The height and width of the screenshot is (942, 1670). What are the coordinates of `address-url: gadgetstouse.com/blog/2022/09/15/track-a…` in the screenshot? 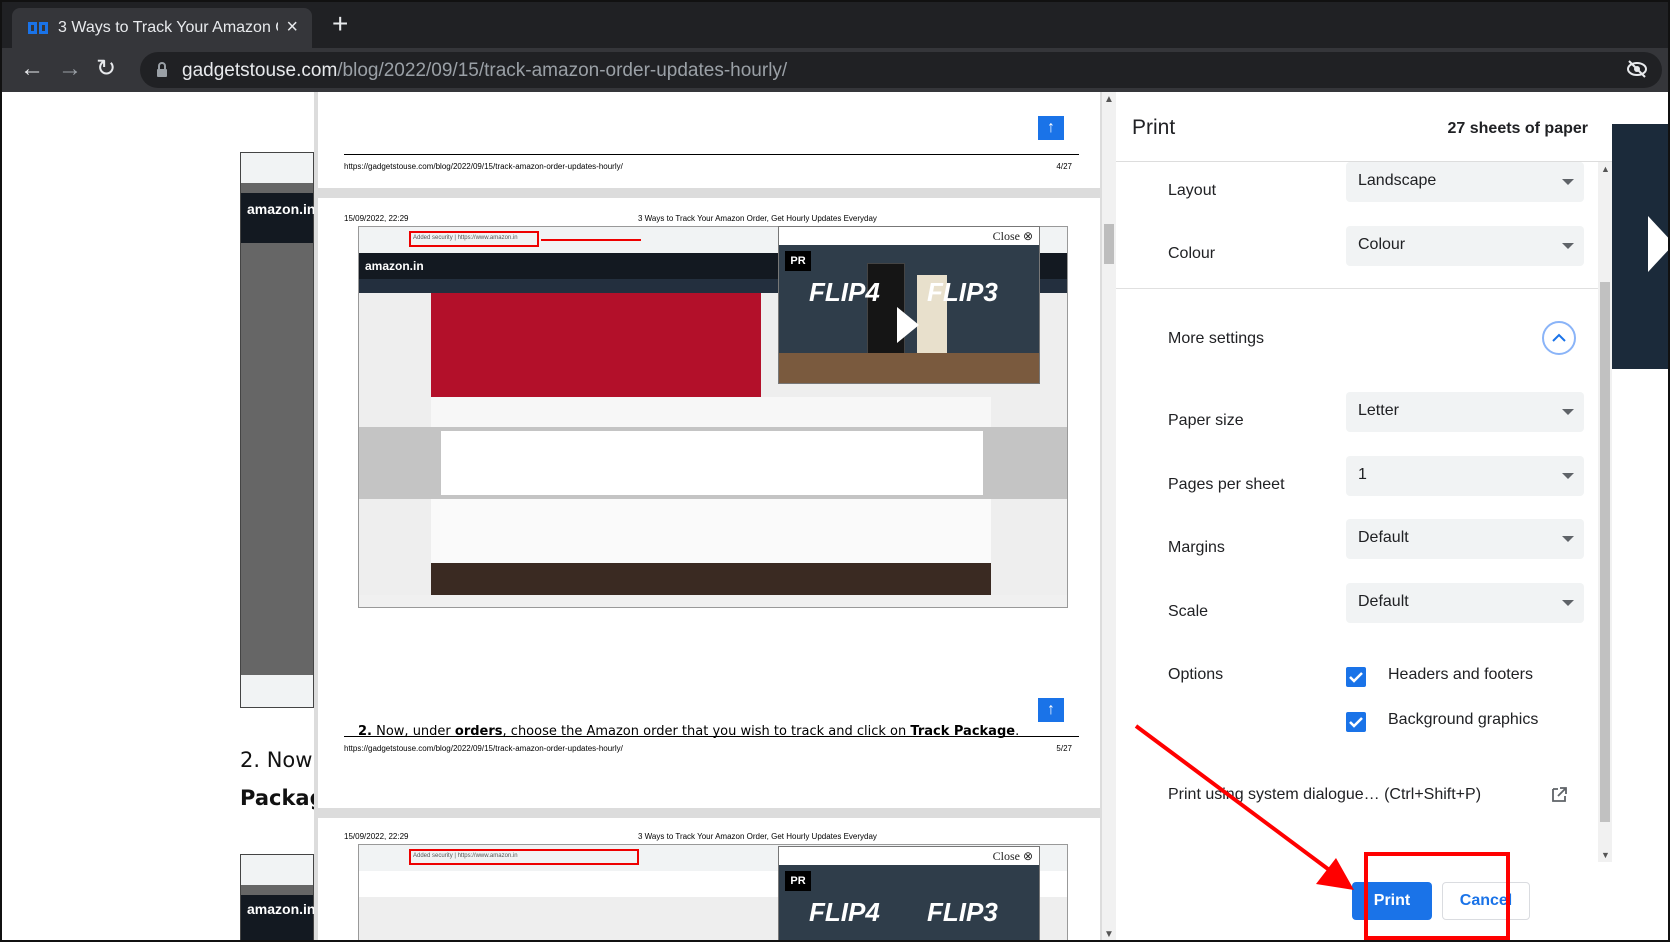 It's located at (484, 71).